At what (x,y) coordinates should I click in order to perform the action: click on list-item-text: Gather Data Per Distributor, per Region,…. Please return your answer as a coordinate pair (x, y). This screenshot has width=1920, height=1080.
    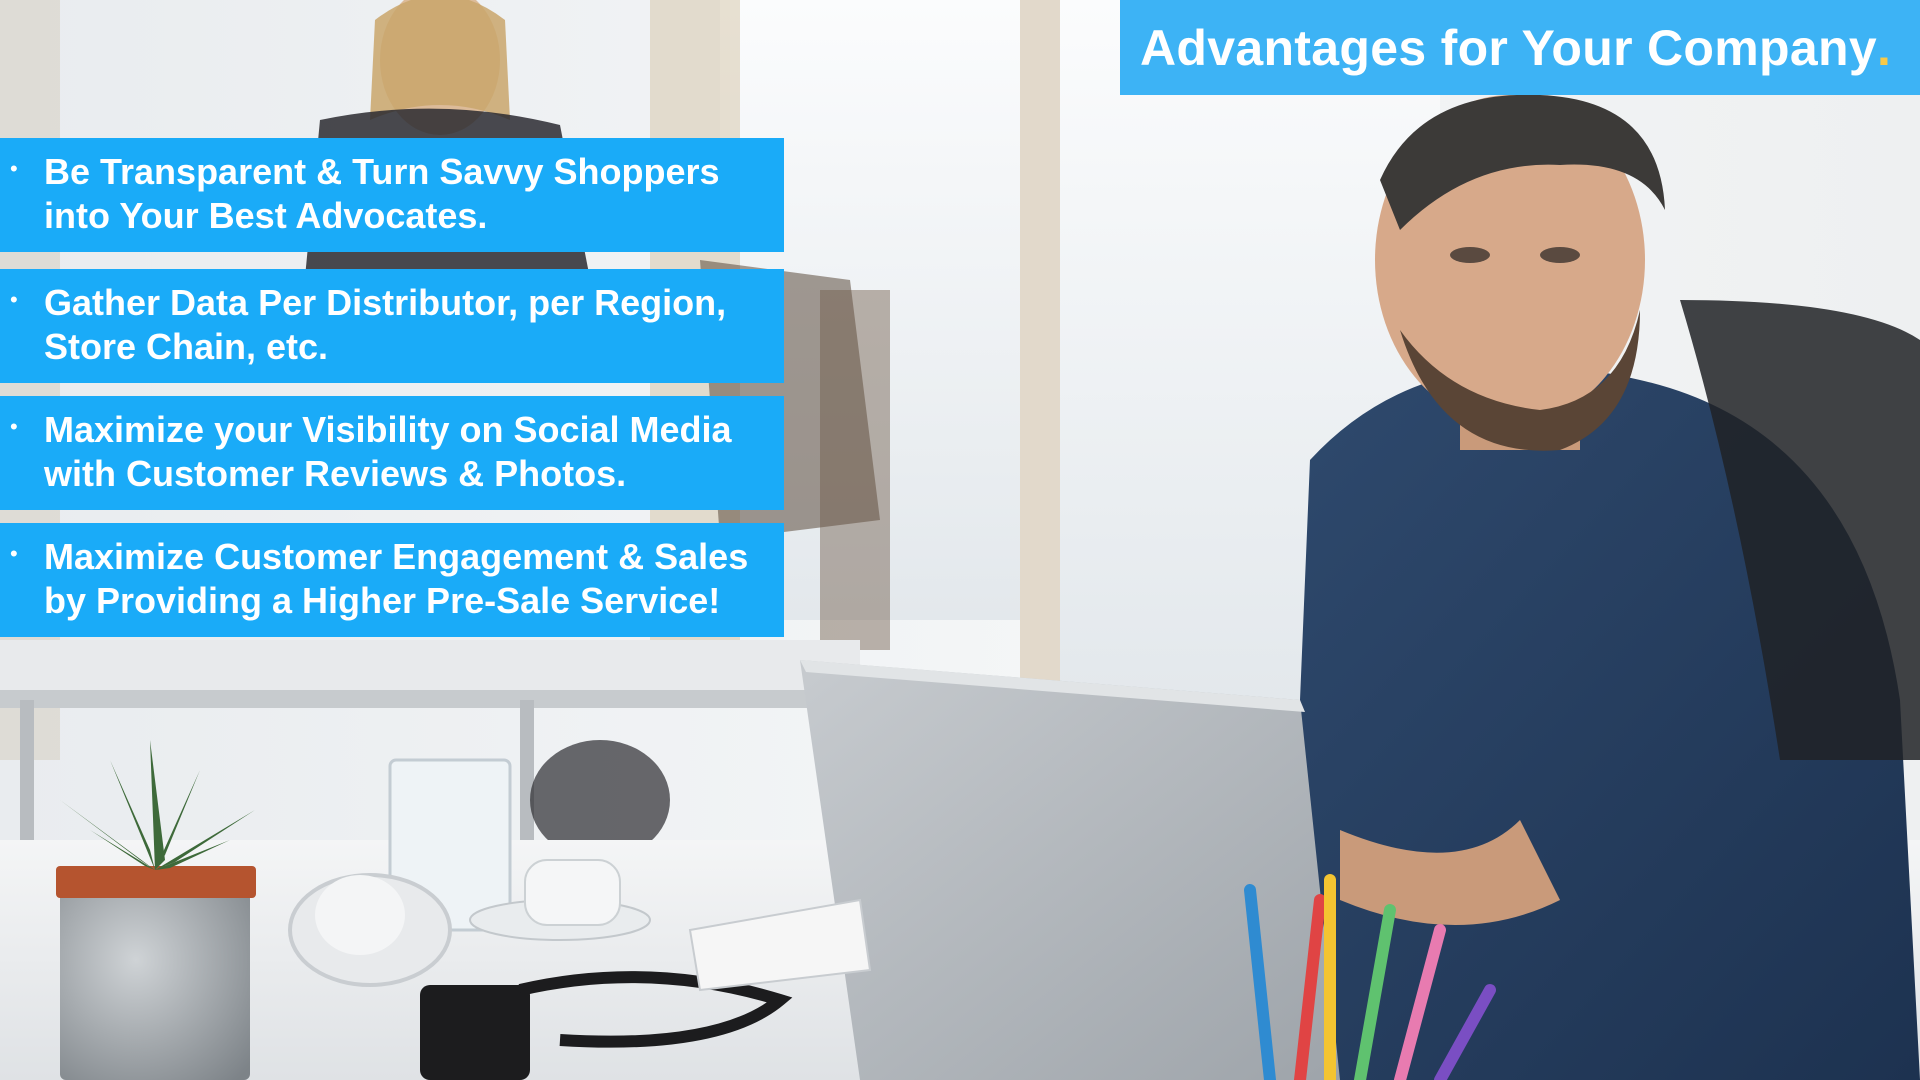
    Looking at the image, I should click on (385, 324).